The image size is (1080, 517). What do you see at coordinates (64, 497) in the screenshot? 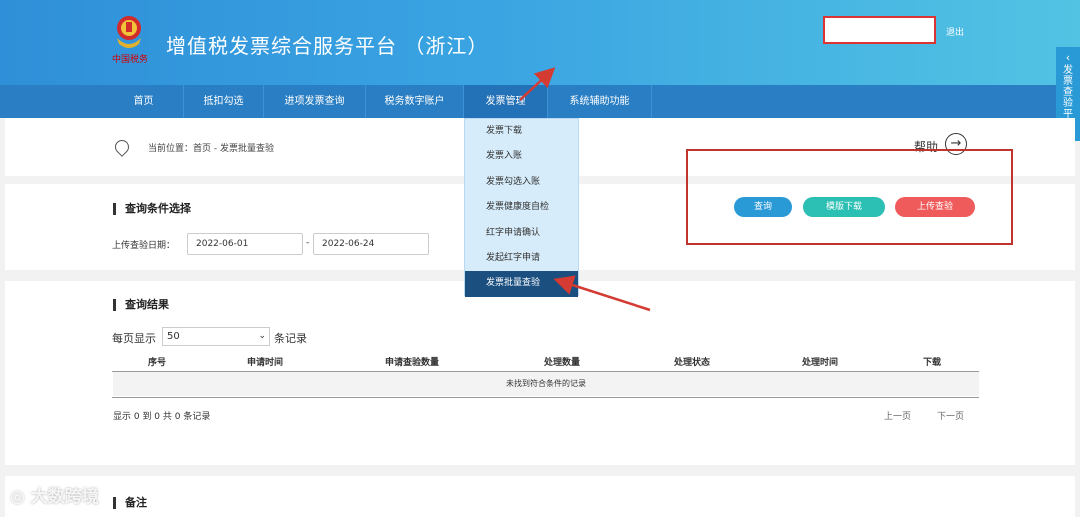
I see `watermark-text: 大数跨境` at bounding box center [64, 497].